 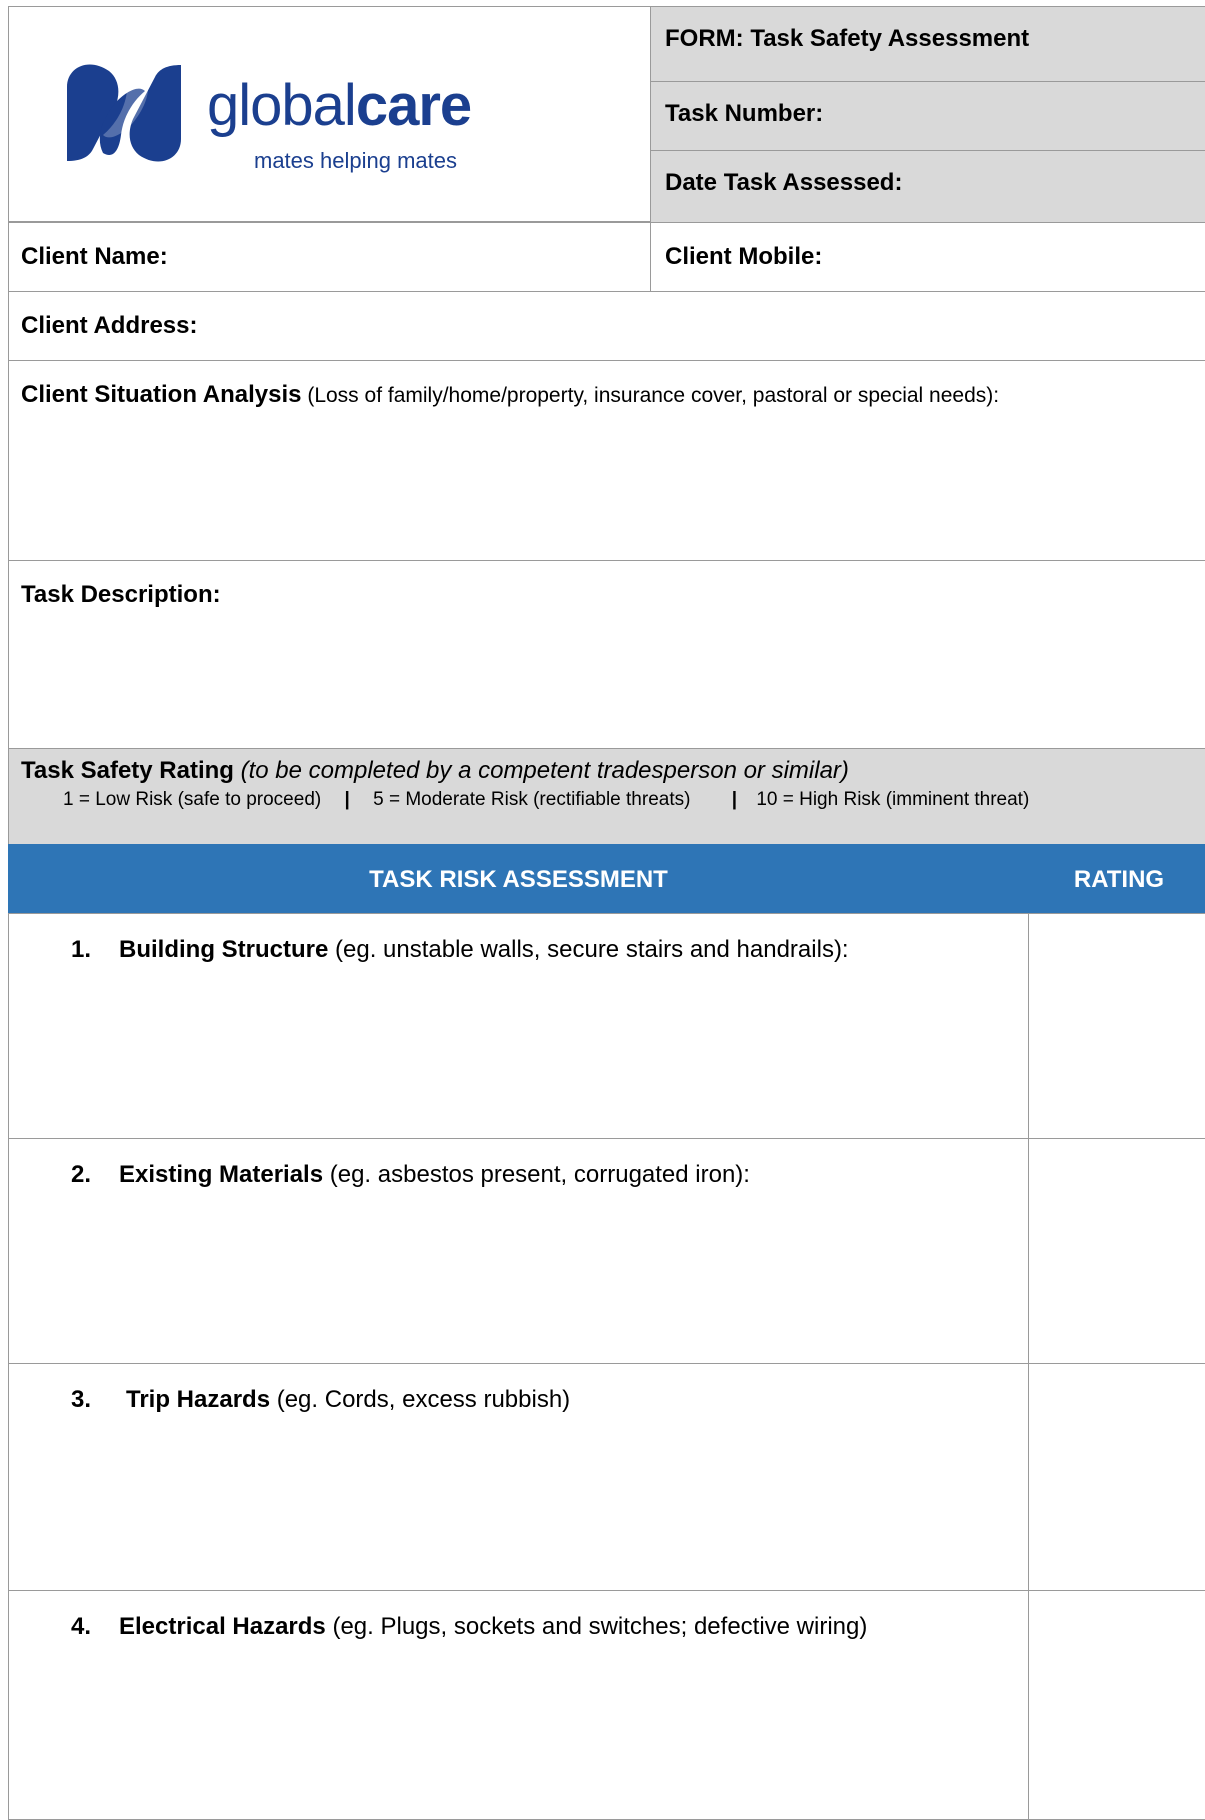 What do you see at coordinates (329, 257) in the screenshot?
I see `client-name-cell: Client Name:` at bounding box center [329, 257].